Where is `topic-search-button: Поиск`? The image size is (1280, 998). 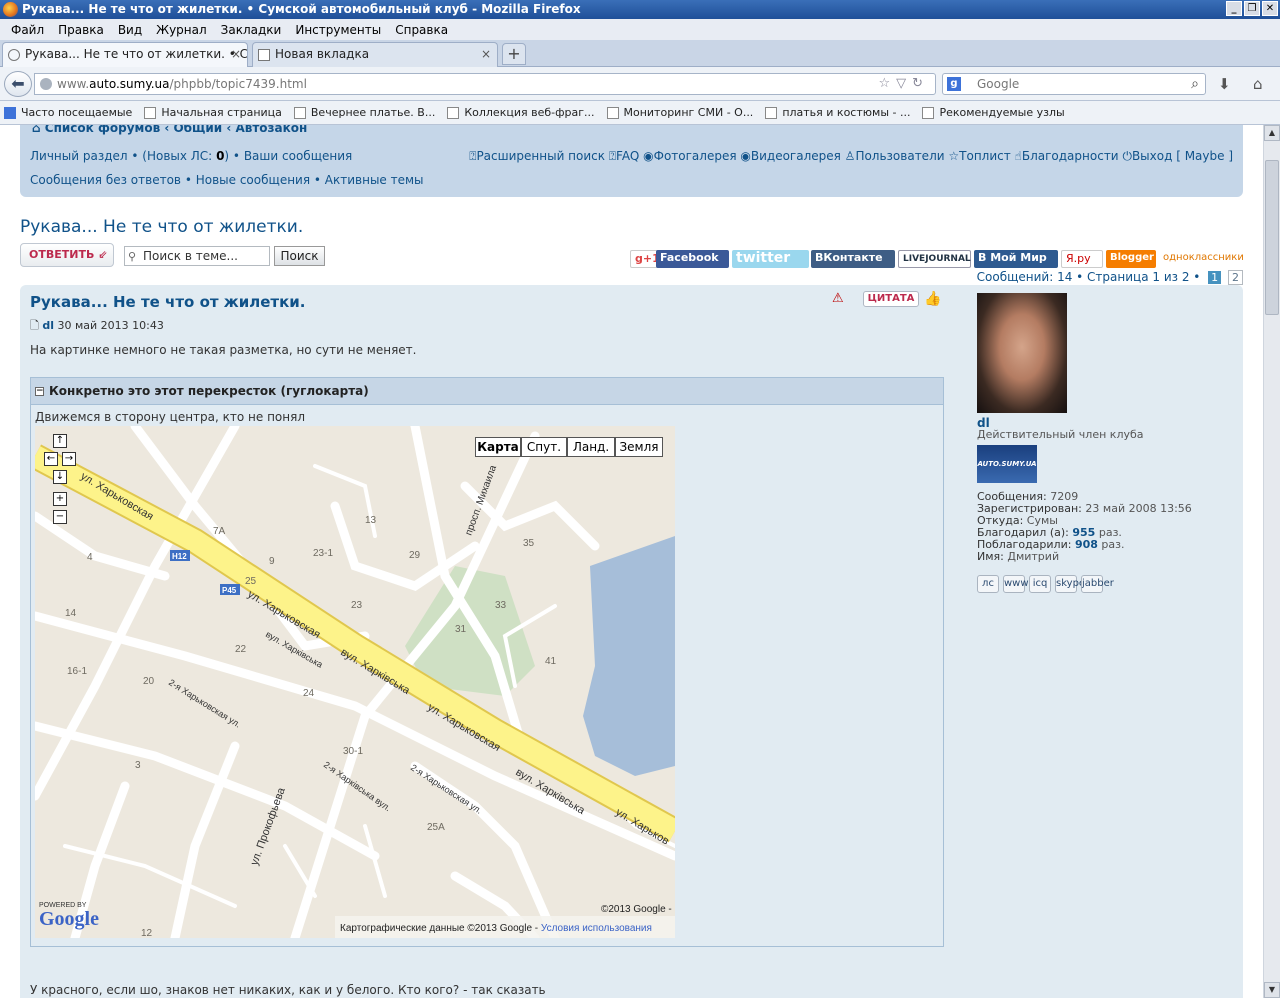
topic-search-button: Поиск is located at coordinates (299, 256).